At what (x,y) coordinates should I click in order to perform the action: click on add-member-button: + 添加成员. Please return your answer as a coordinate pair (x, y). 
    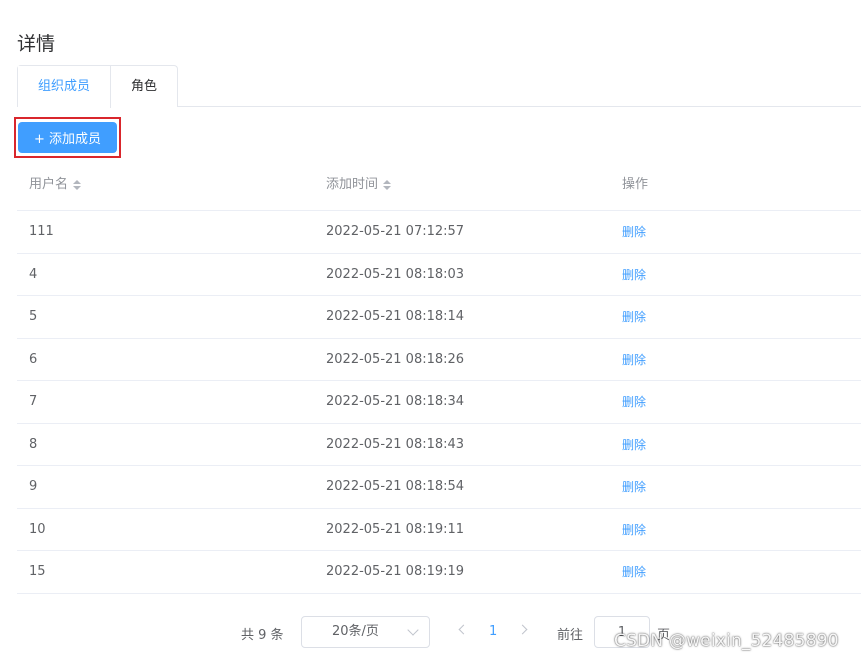
    Looking at the image, I should click on (67, 137).